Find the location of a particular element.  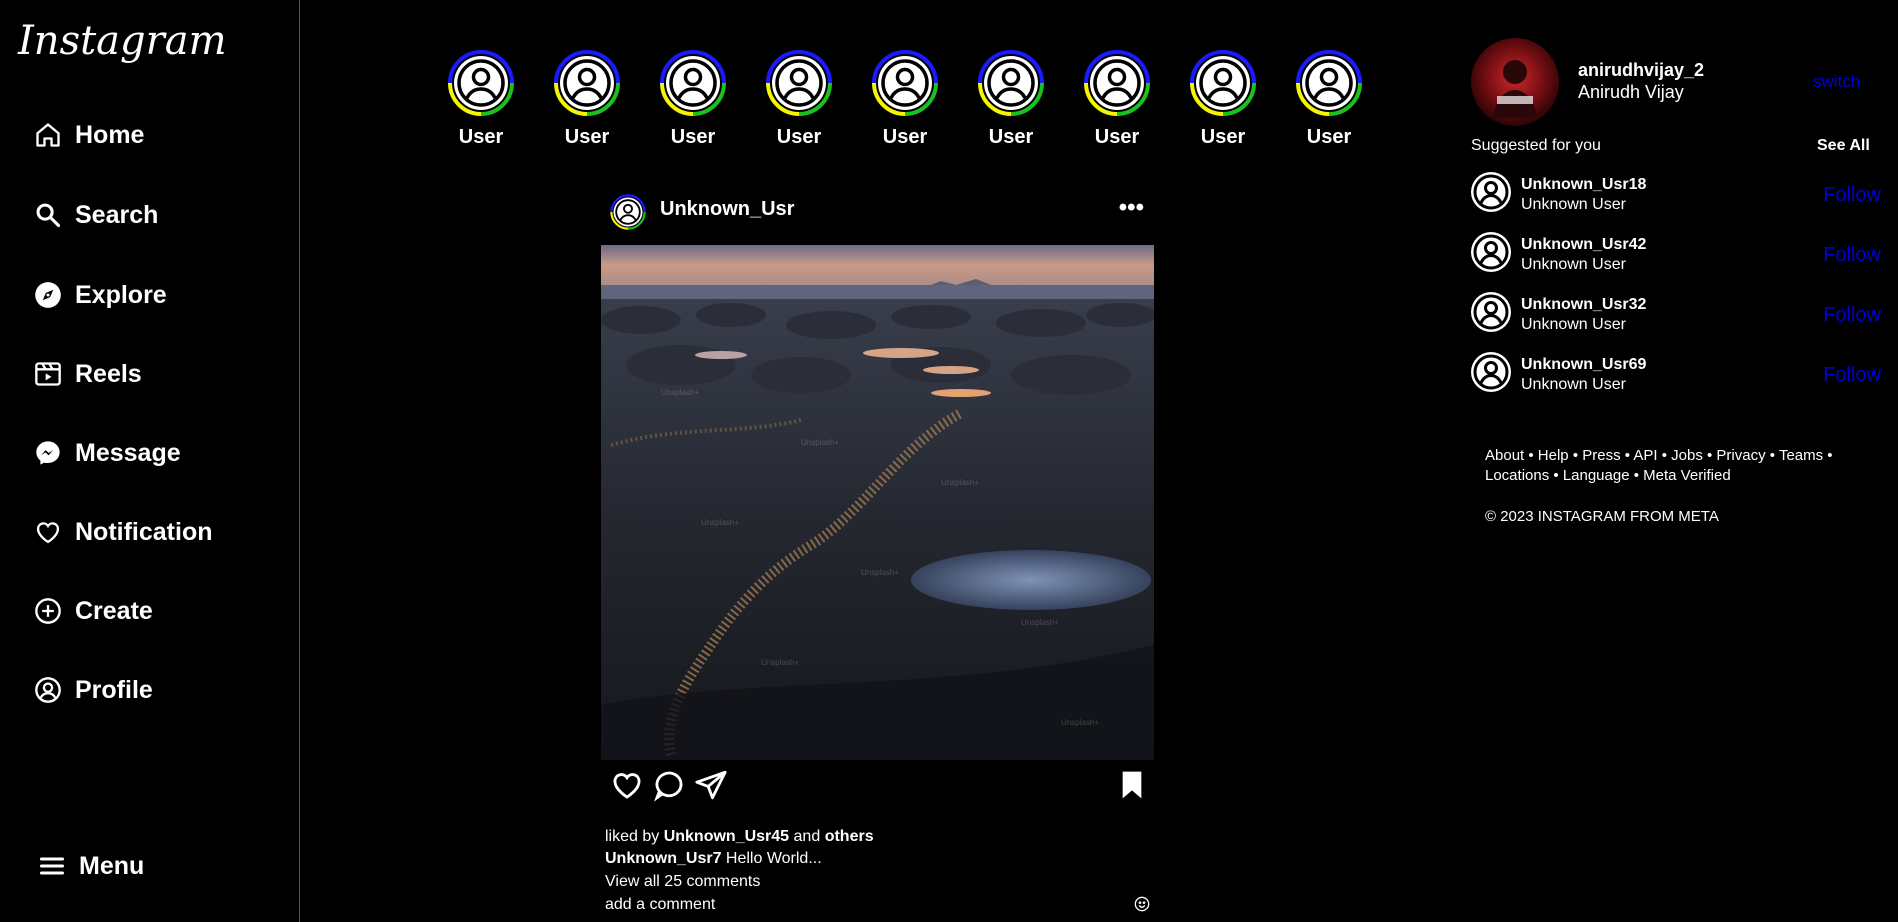

nav-item-profile: Profile is located at coordinates (93, 690).